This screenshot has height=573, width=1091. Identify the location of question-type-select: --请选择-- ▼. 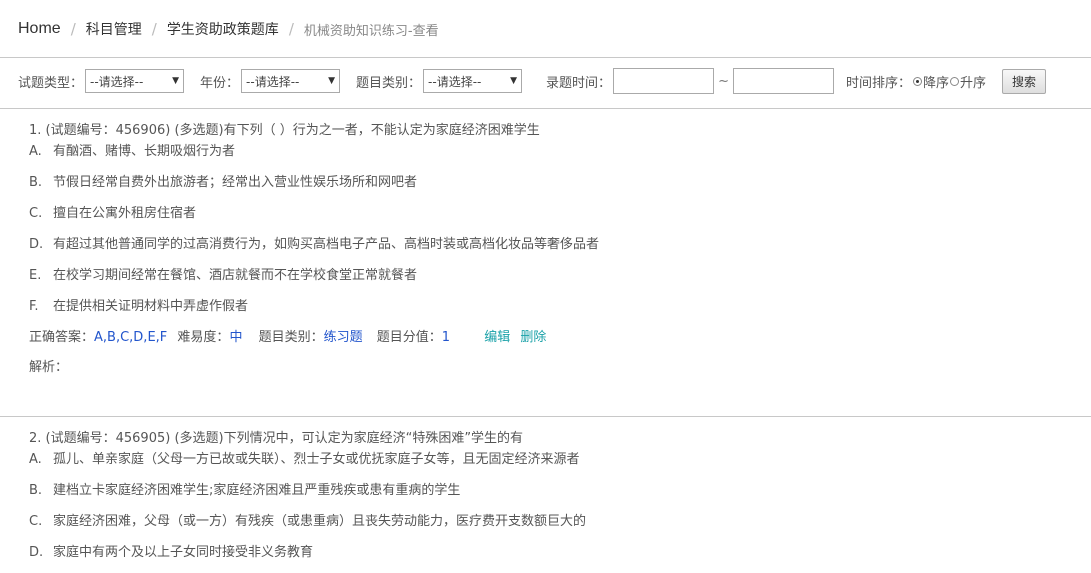
(135, 81).